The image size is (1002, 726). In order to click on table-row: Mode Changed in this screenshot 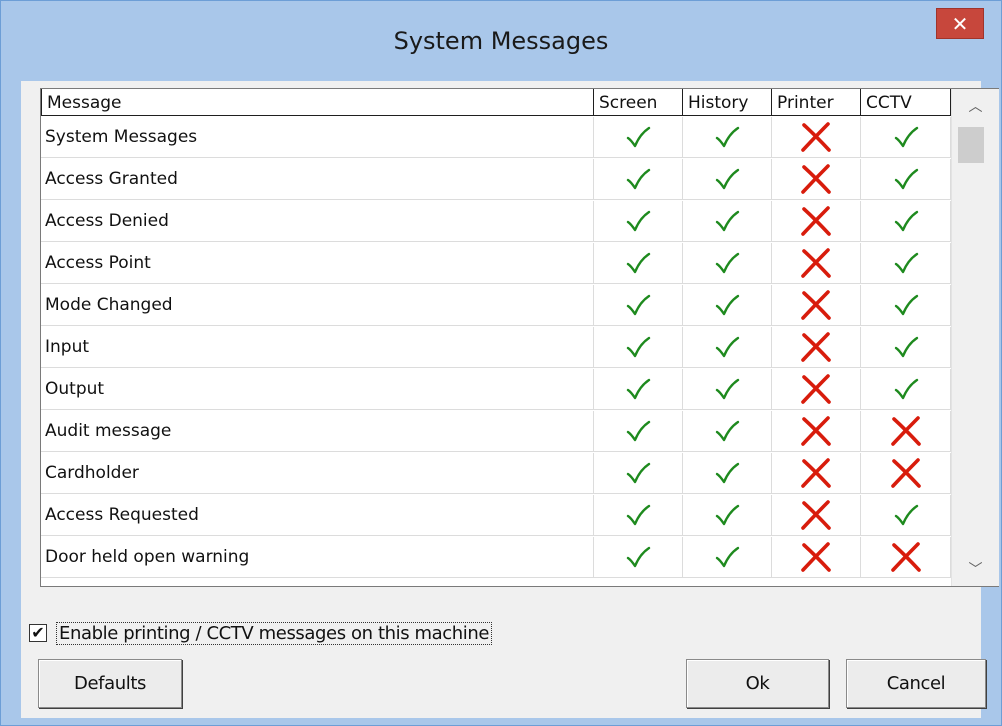, I will do `click(496, 306)`.